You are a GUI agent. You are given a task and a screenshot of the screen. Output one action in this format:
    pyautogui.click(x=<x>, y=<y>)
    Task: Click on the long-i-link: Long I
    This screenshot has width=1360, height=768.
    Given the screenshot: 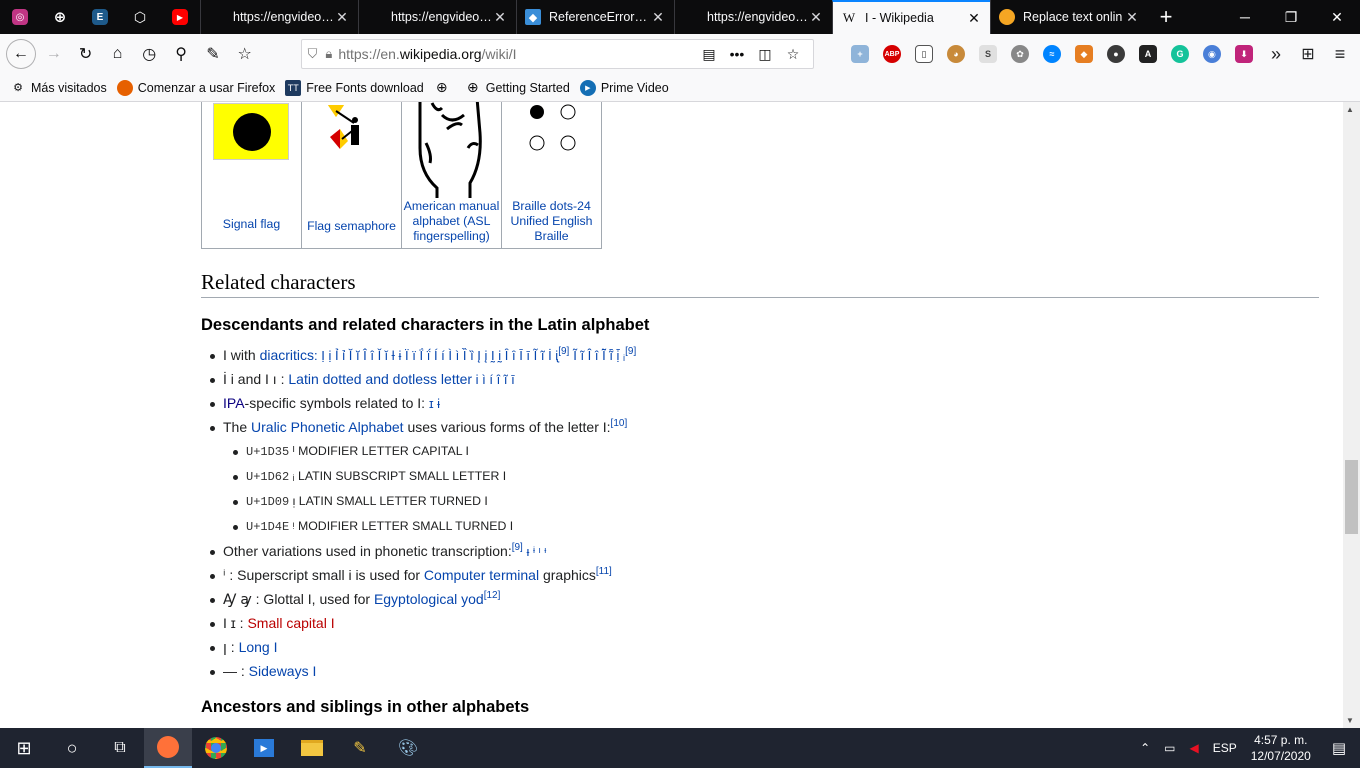 What is the action you would take?
    pyautogui.click(x=258, y=647)
    